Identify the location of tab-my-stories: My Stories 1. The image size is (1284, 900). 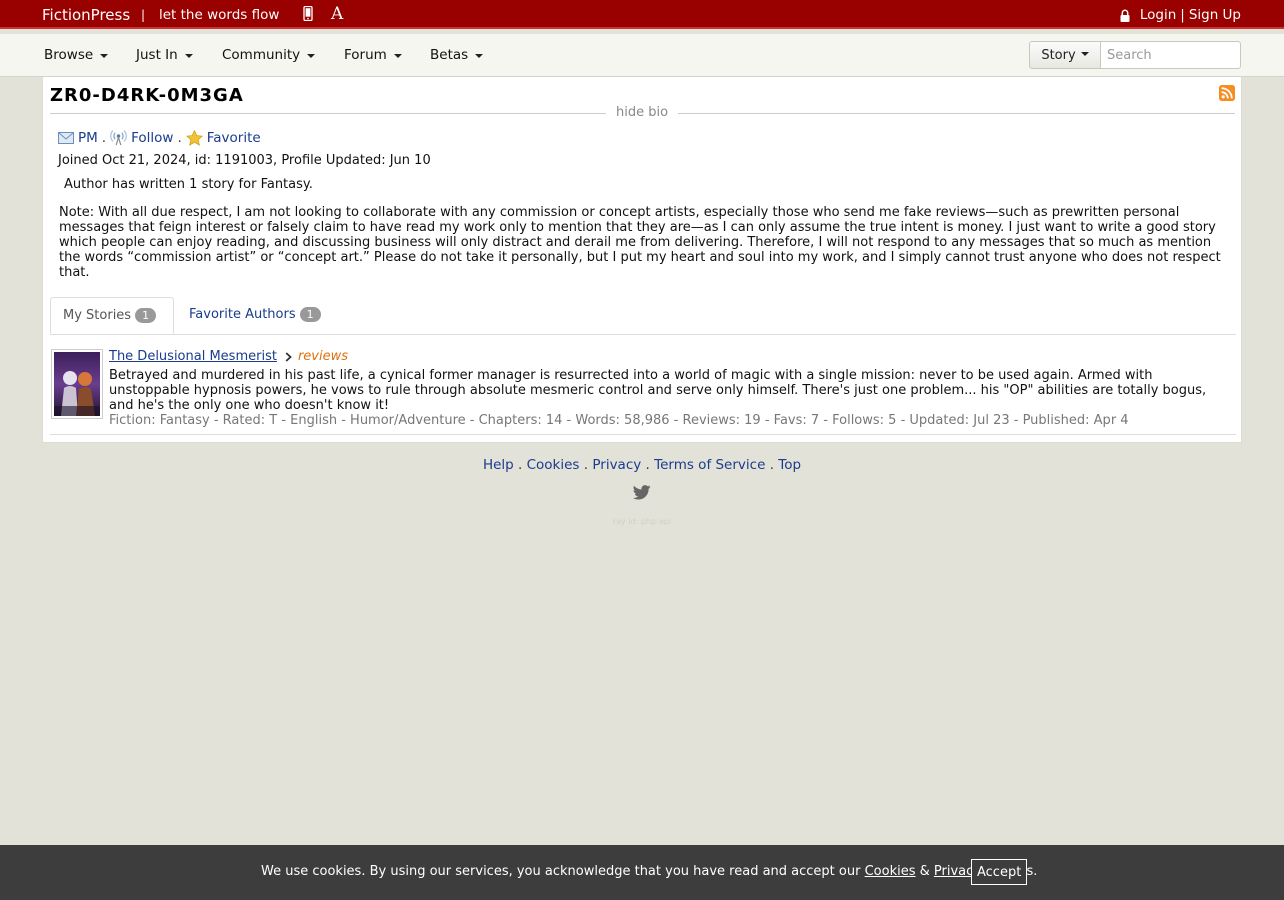
(112, 315).